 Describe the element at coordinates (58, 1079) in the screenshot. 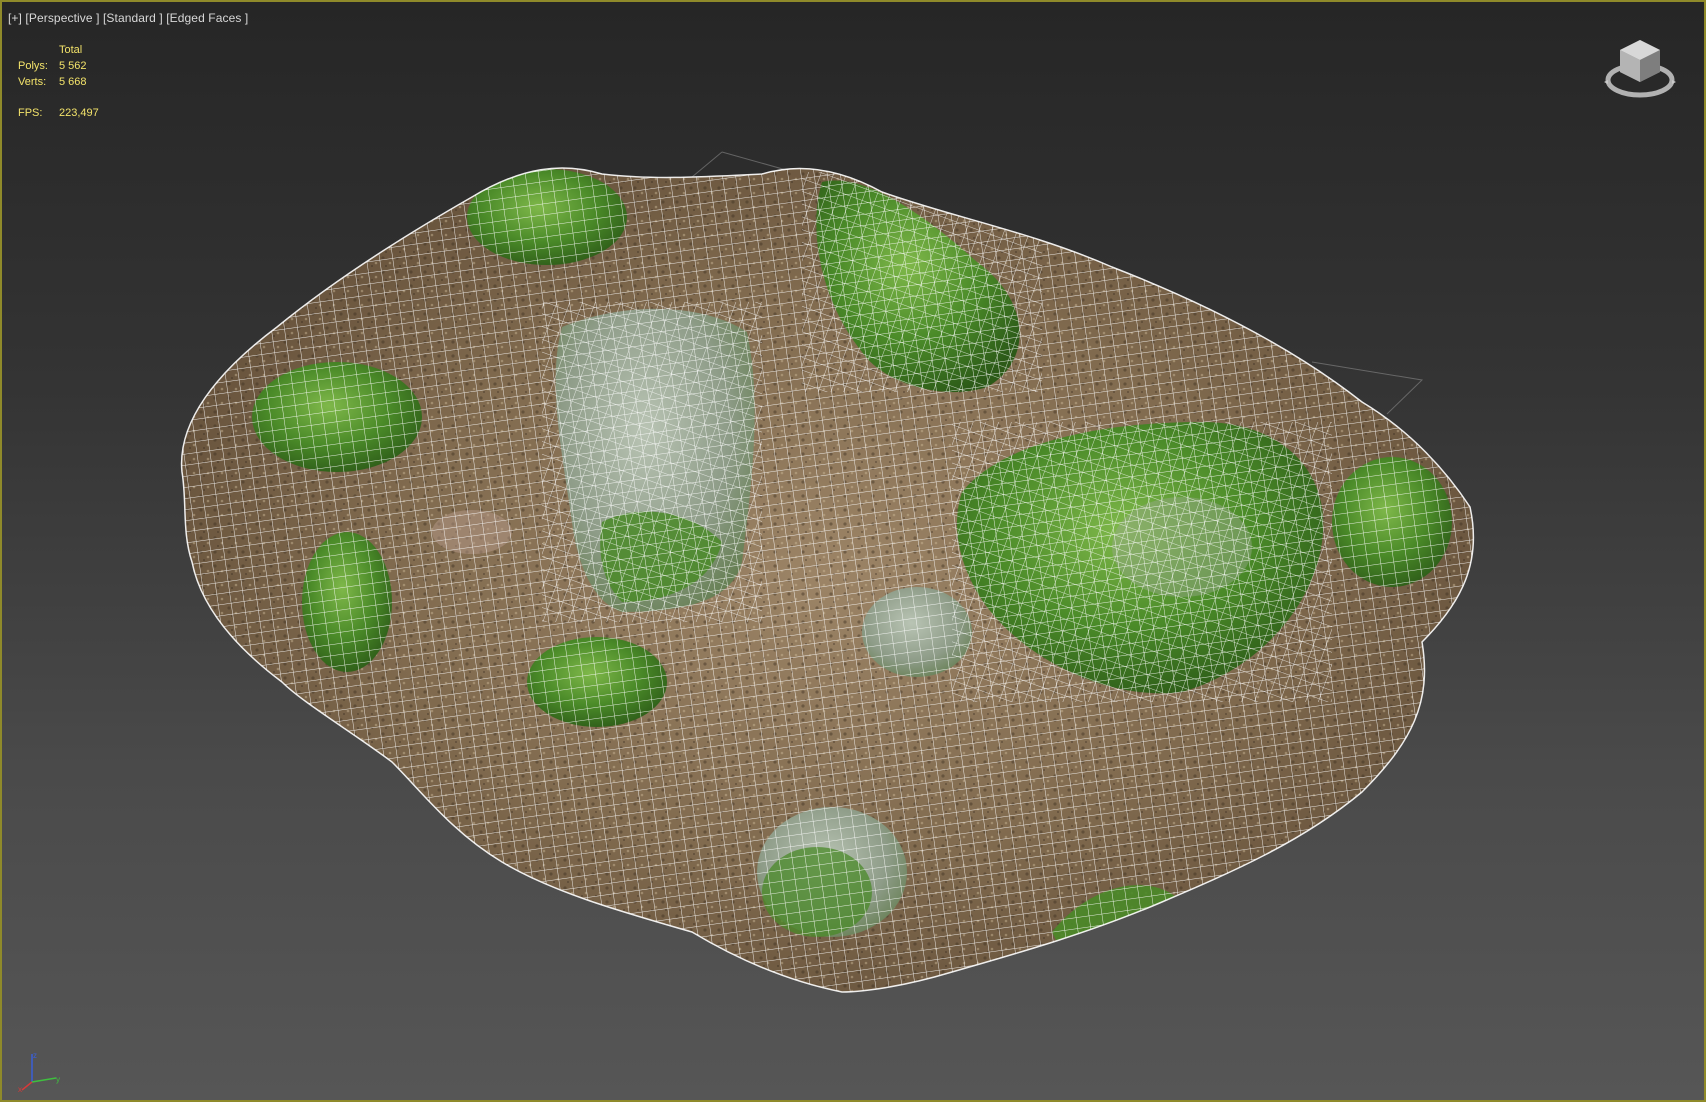

I see `svg-text: y` at that location.